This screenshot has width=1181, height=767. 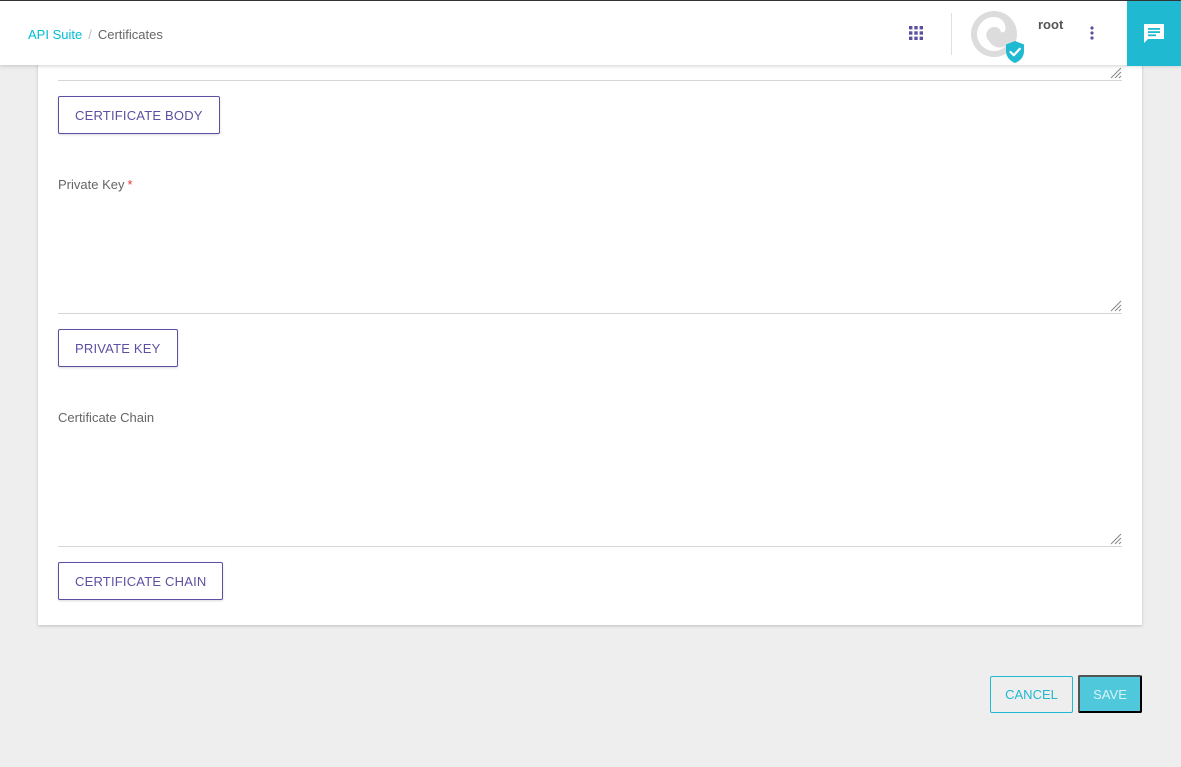 I want to click on private-key-underline, so click(x=590, y=313).